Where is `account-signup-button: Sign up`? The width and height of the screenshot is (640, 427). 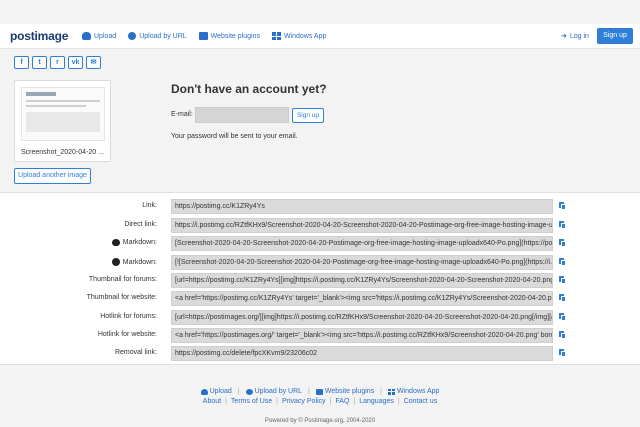 account-signup-button: Sign up is located at coordinates (308, 115).